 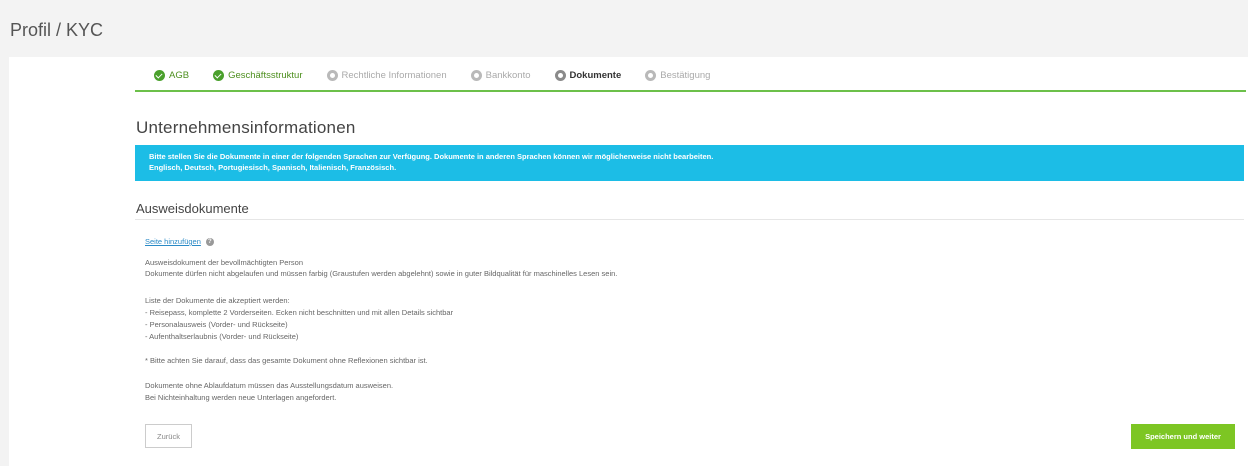 I want to click on save-and-continue-button: Speichern und weiter, so click(x=1183, y=436).